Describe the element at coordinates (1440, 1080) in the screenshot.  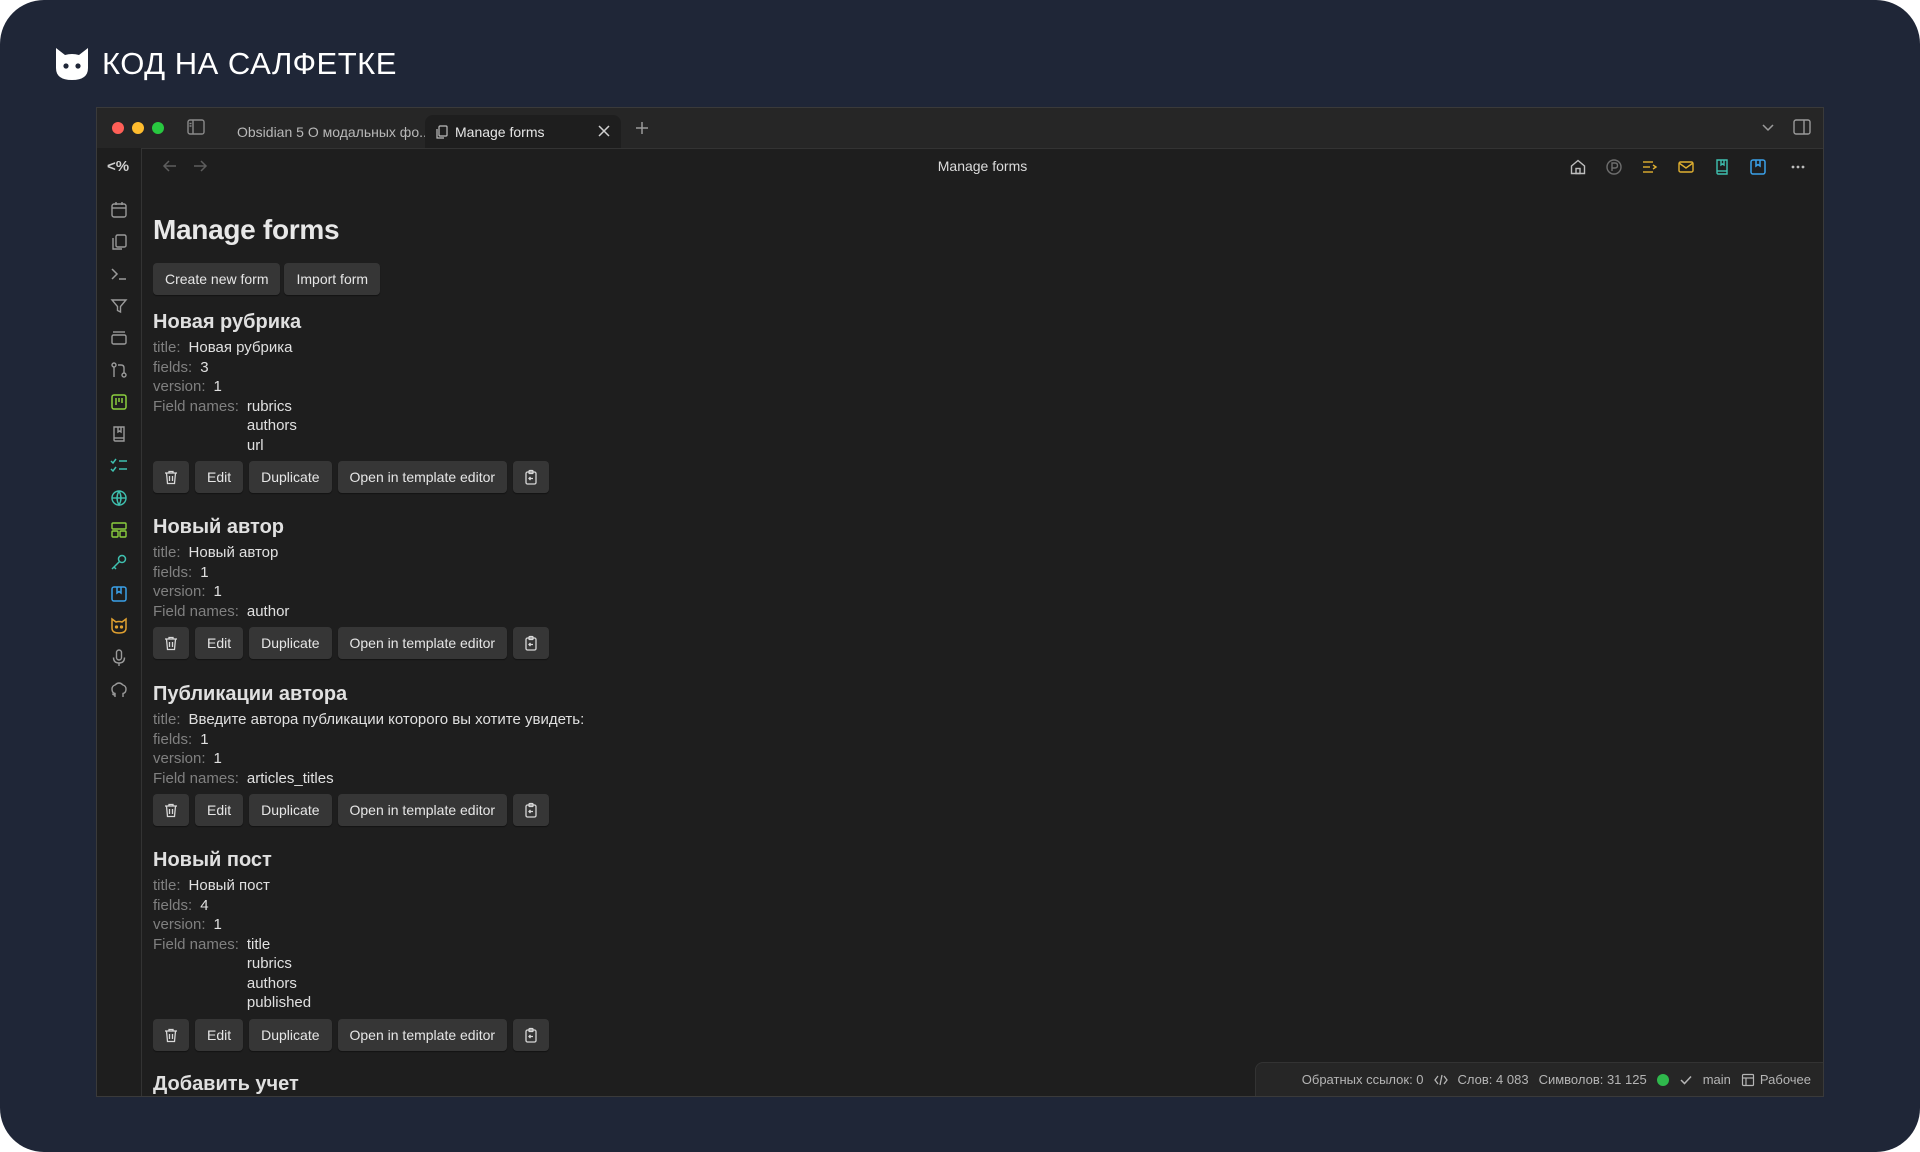
I see `code-icon` at that location.